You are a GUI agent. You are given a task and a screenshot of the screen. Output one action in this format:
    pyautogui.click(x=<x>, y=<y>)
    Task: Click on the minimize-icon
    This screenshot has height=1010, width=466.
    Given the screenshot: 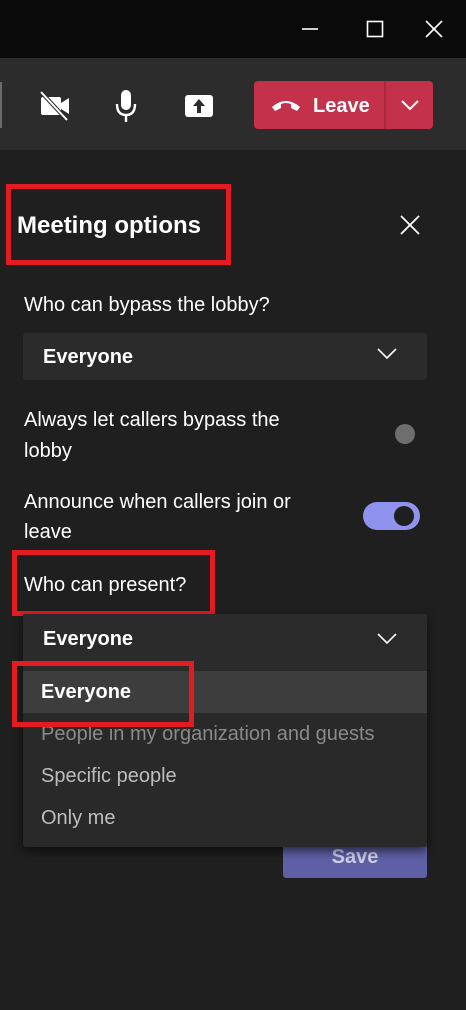 What is the action you would take?
    pyautogui.click(x=310, y=29)
    